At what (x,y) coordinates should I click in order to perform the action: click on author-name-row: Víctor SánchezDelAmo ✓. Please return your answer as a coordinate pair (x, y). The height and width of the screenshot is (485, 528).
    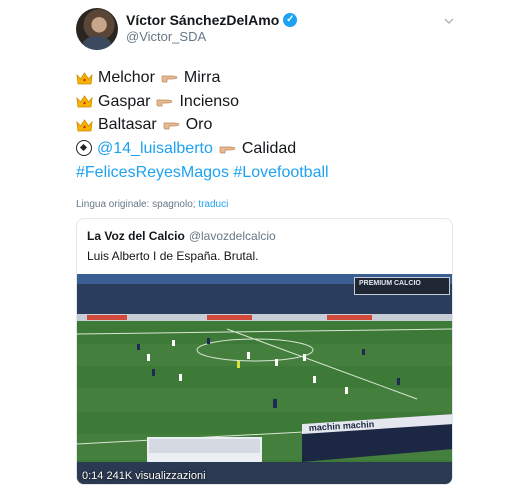
    Looking at the image, I should click on (212, 20).